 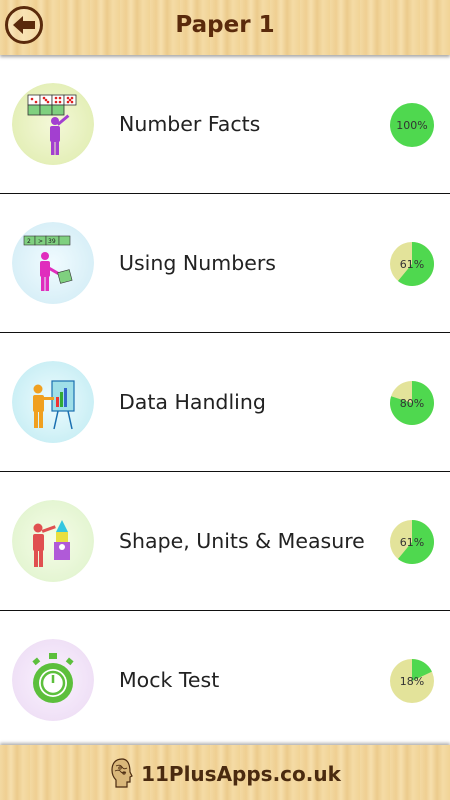 What do you see at coordinates (53, 263) in the screenshot?
I see `using-numbers-icon: 2 >39` at bounding box center [53, 263].